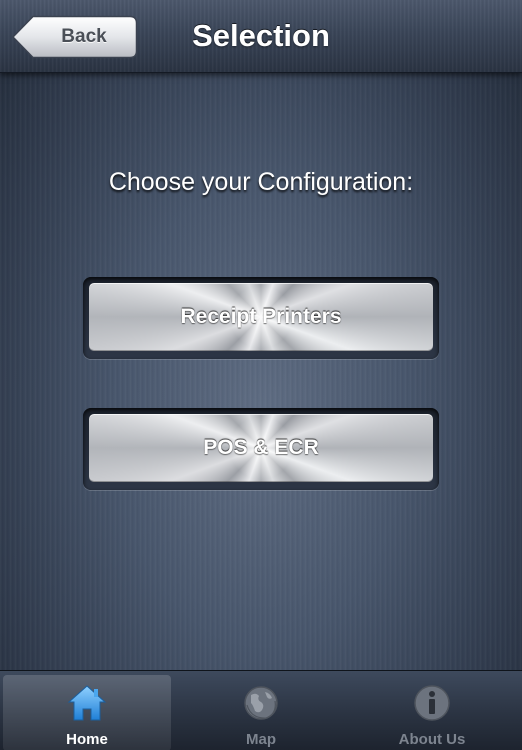 The height and width of the screenshot is (750, 522). Describe the element at coordinates (84, 36) in the screenshot. I see `back-button-label: Back` at that location.